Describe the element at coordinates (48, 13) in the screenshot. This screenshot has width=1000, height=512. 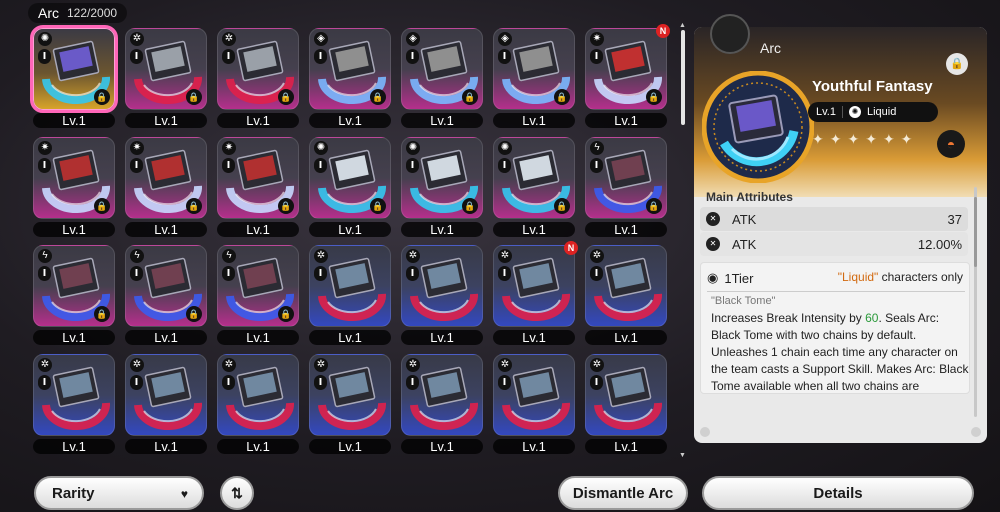
I see `inventory-title: Arc` at that location.